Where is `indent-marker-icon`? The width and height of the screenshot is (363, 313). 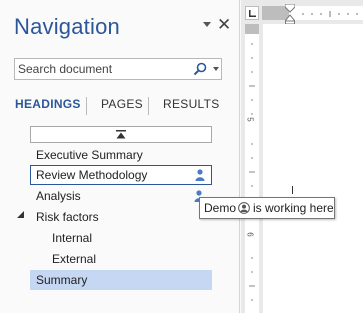
indent-marker-icon is located at coordinates (290, 14).